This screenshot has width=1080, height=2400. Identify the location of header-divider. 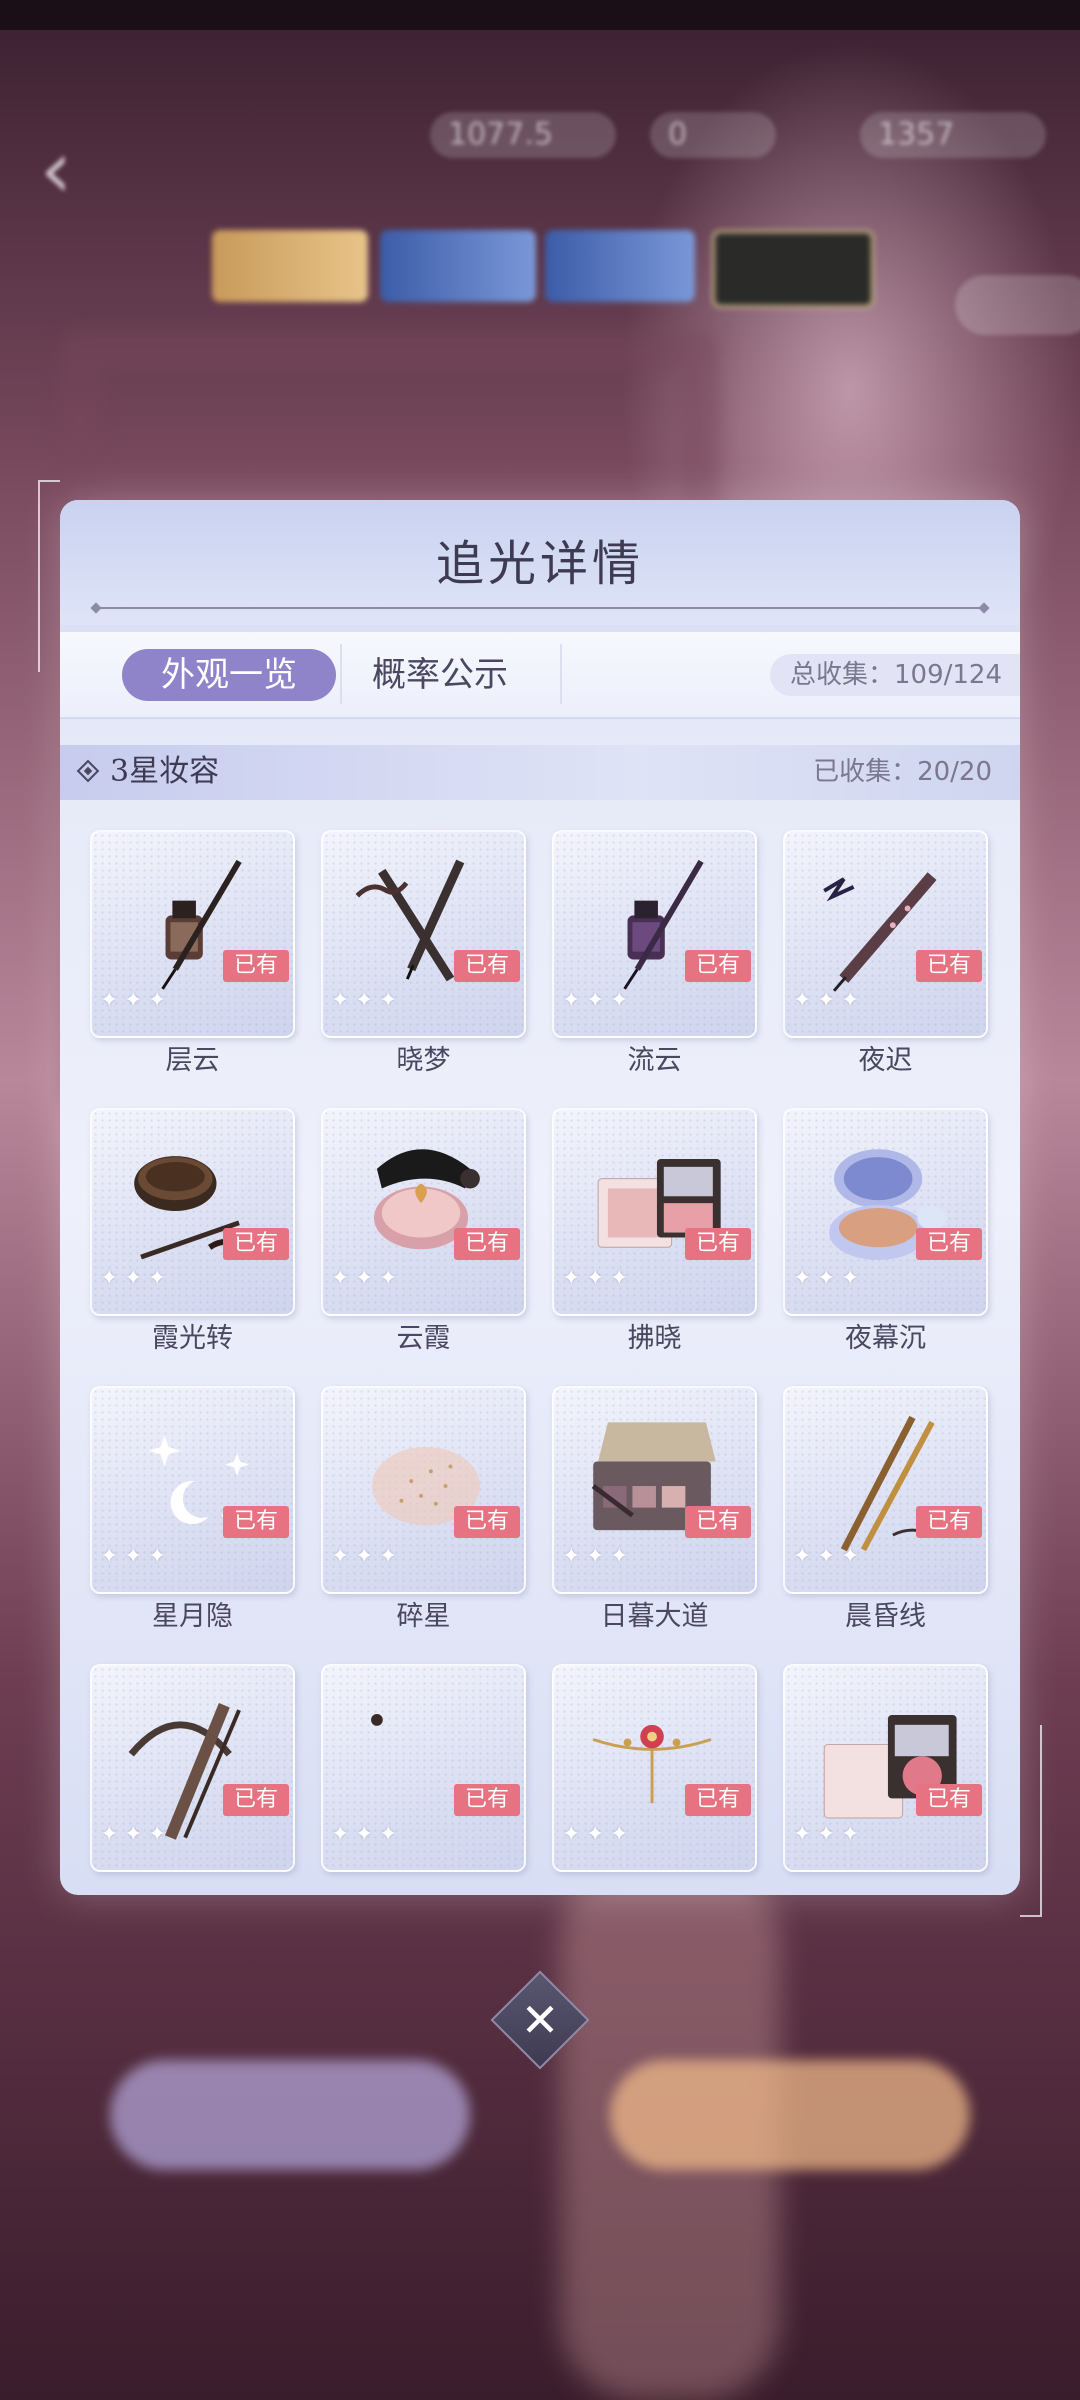
(540, 608).